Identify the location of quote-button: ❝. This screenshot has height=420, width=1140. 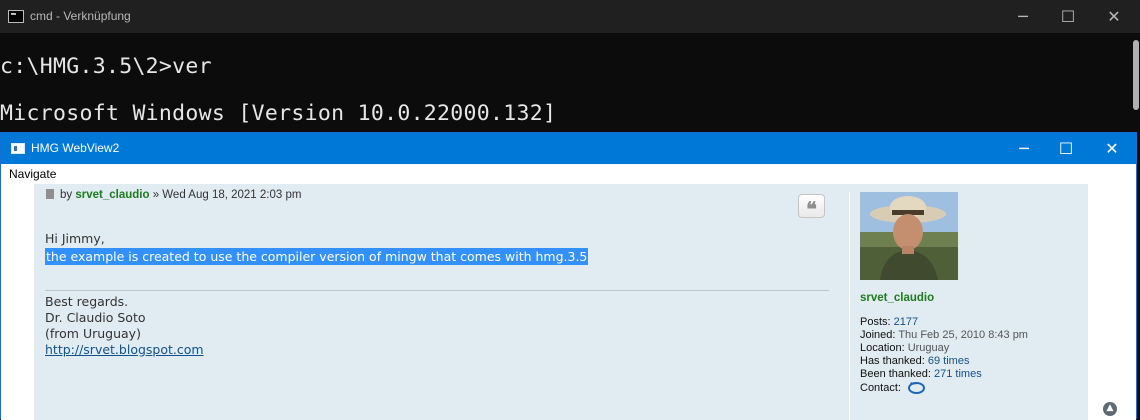
(811, 207).